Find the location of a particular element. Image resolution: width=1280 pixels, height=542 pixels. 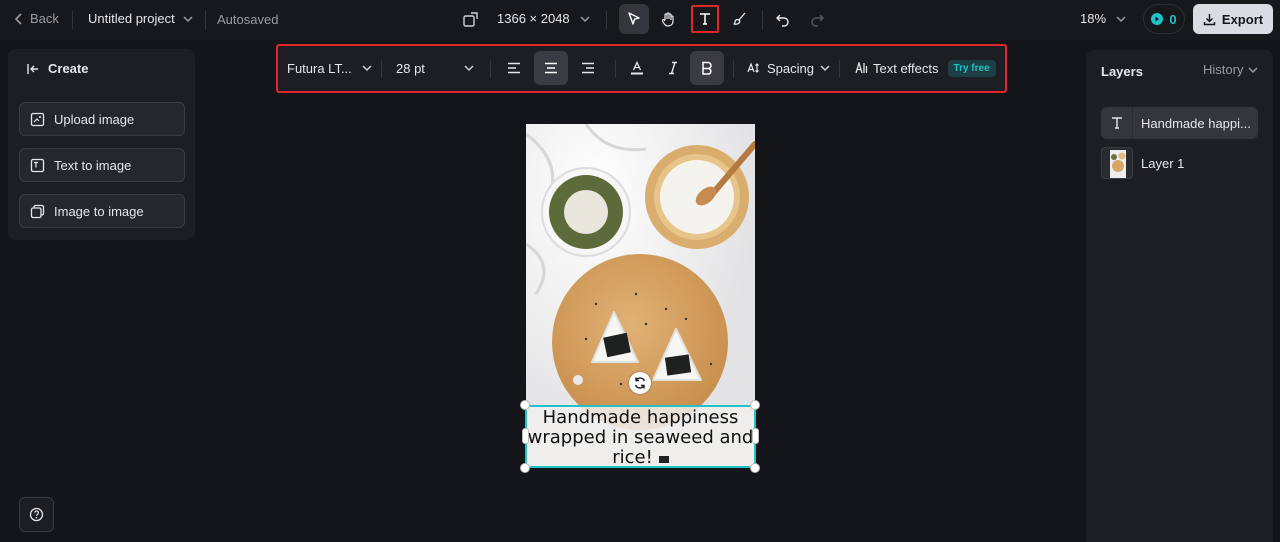

history-tab: History is located at coordinates (1230, 69).